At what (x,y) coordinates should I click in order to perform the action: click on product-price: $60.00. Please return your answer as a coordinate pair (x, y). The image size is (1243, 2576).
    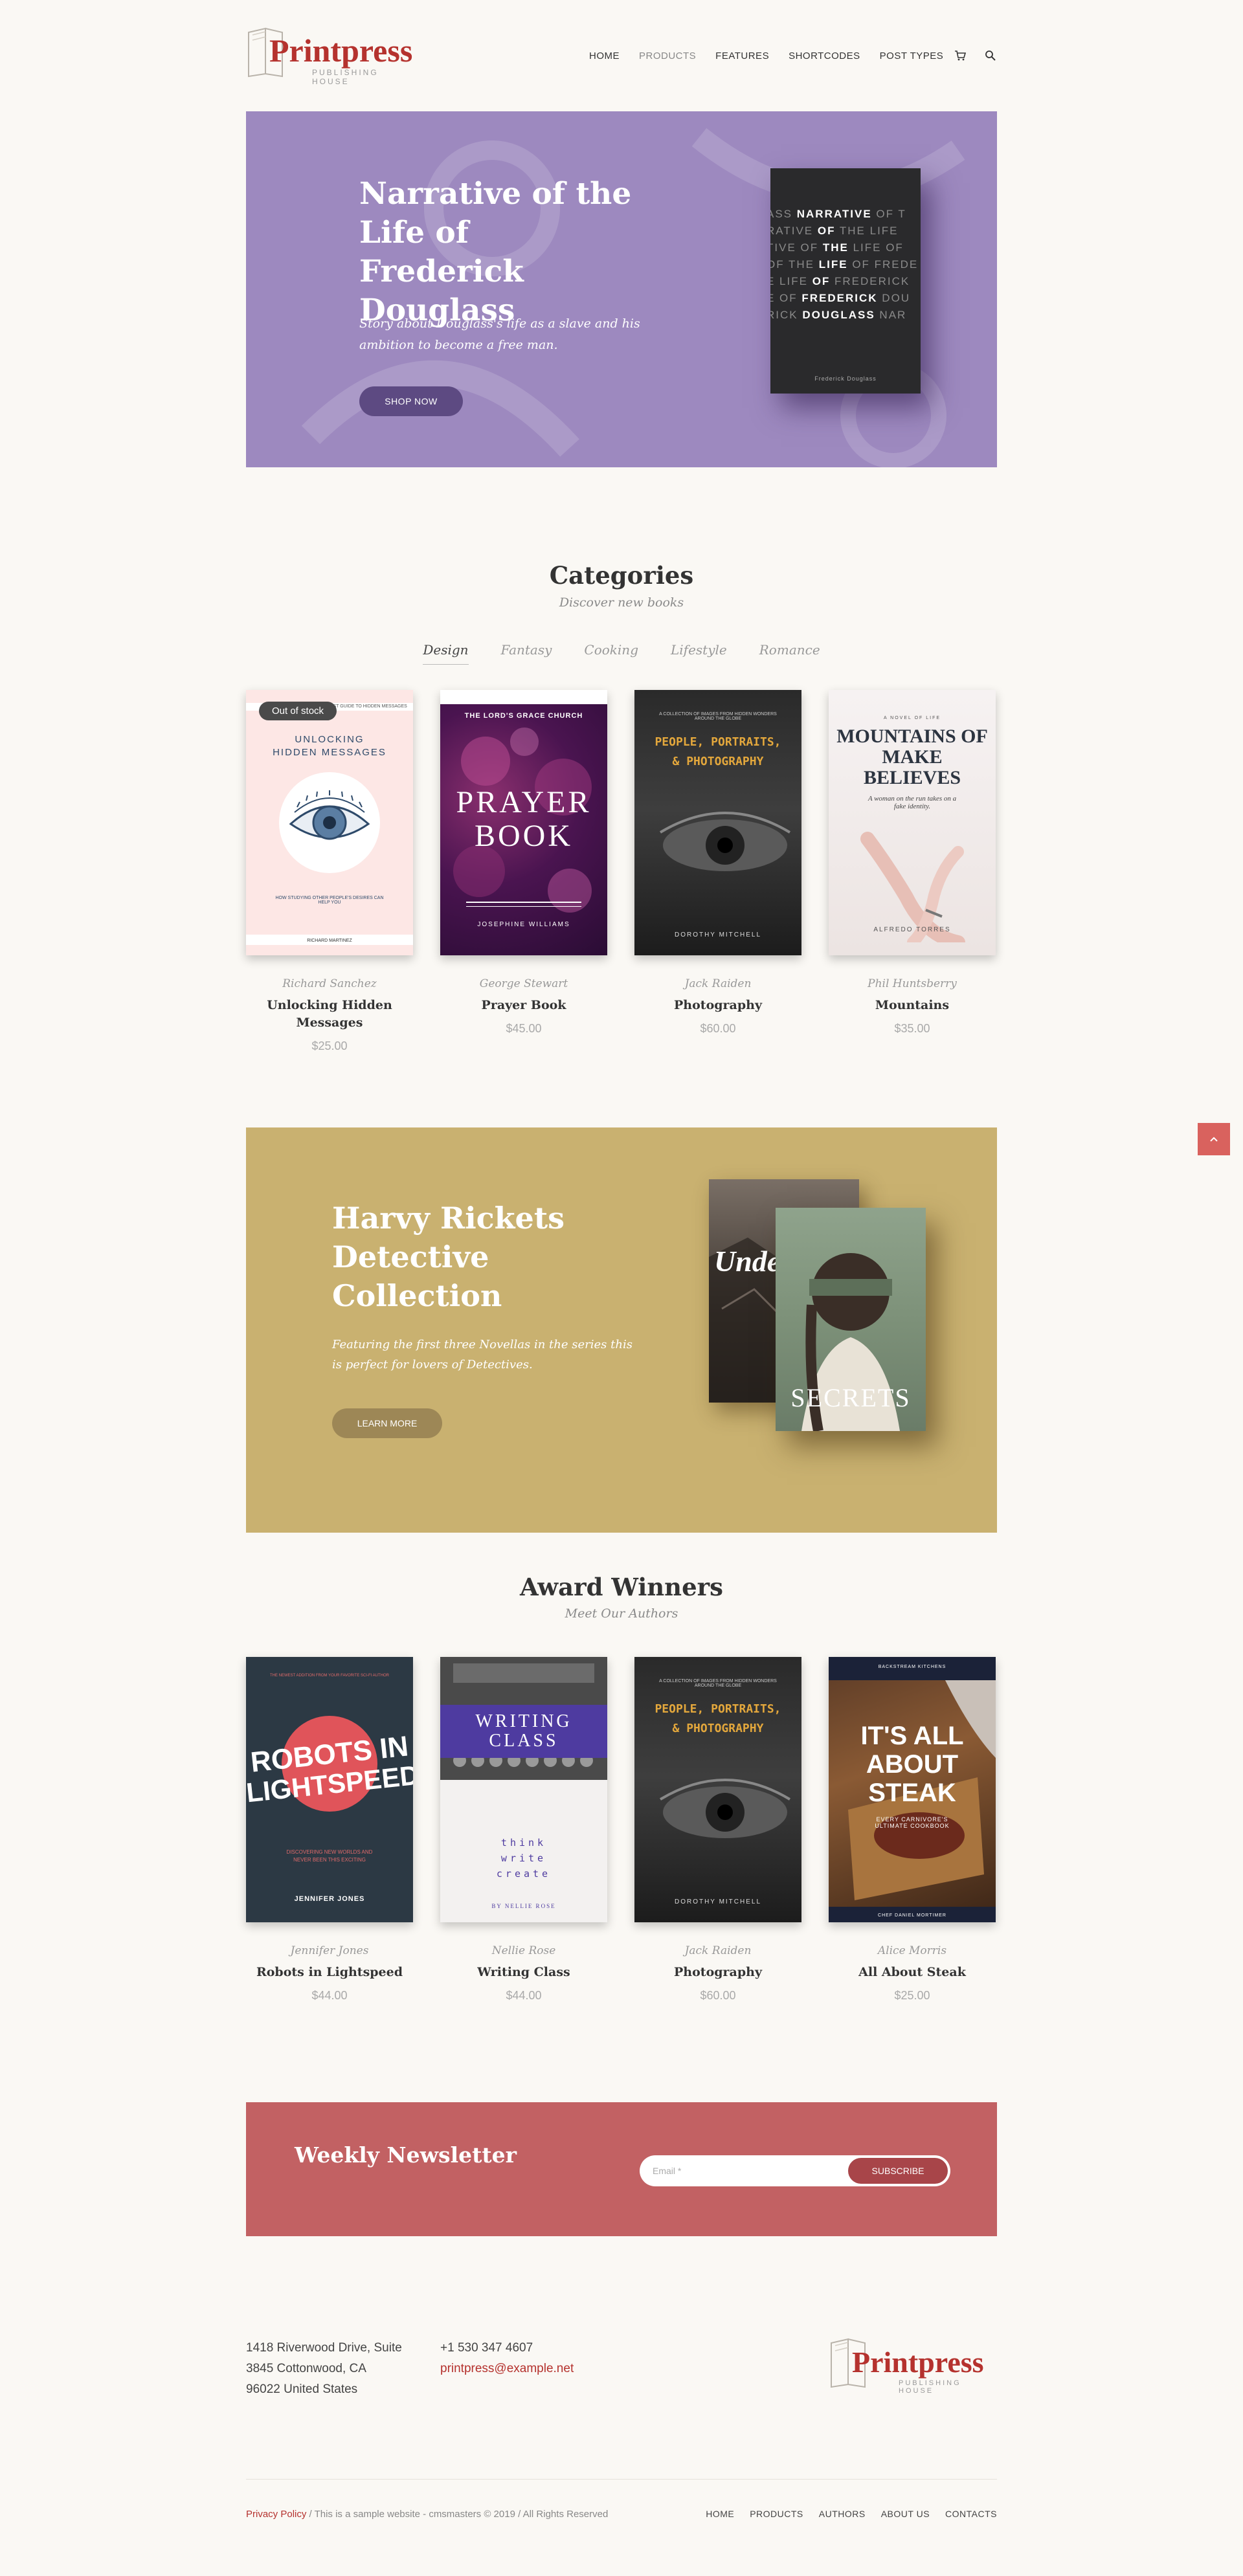
    Looking at the image, I should click on (718, 1995).